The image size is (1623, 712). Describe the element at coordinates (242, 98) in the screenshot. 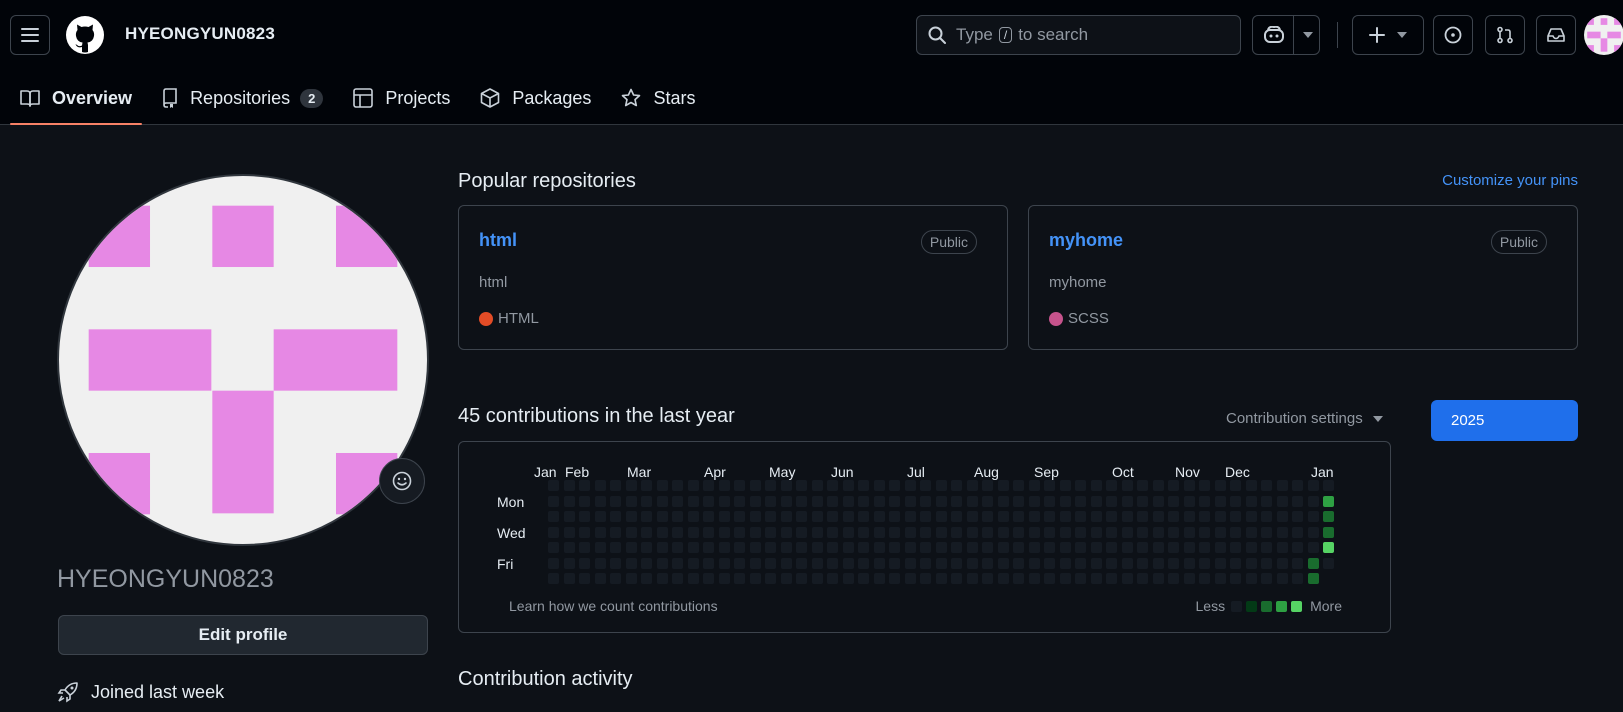

I see `tab-repositories: Repositories 2` at that location.